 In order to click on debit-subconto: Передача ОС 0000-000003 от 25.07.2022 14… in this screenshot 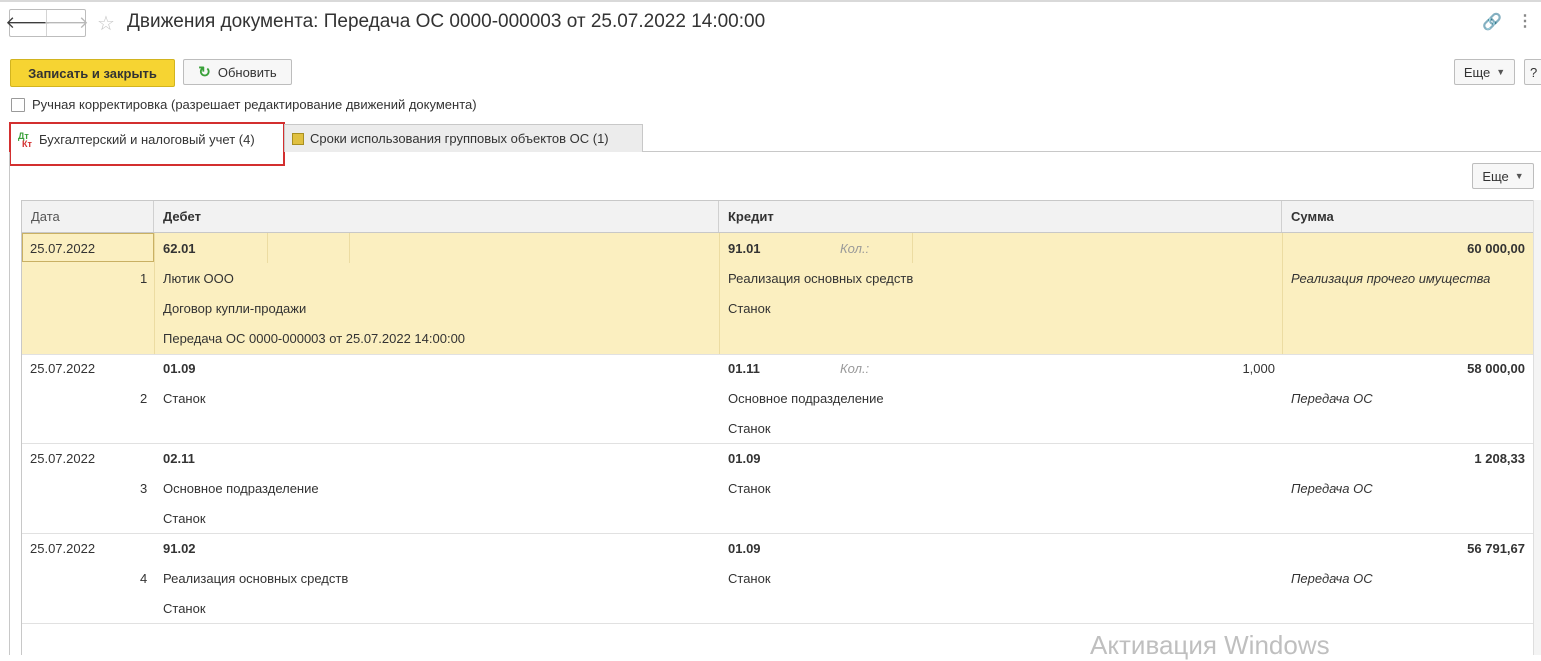, I will do `click(314, 338)`.